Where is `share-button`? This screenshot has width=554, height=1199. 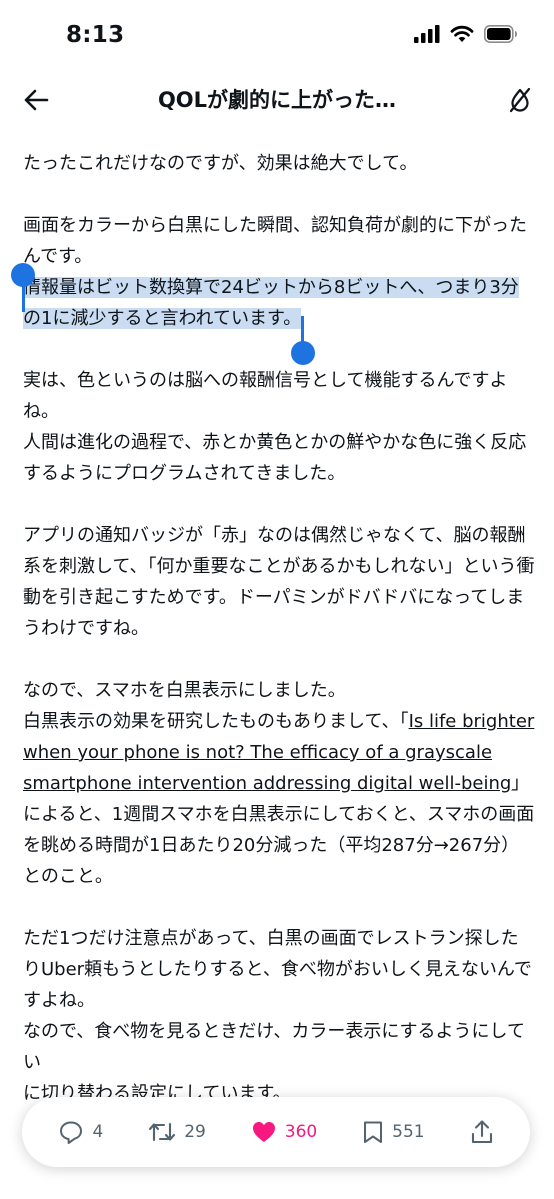
share-button is located at coordinates (482, 1132).